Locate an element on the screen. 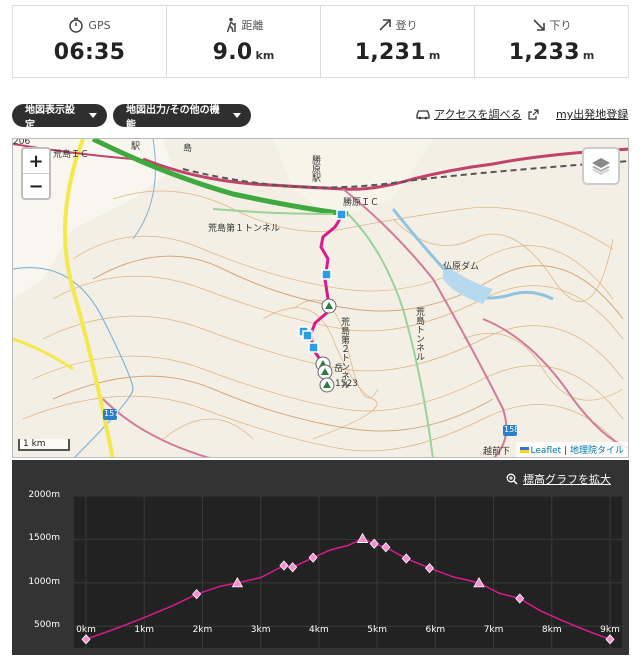 The image size is (643, 665). map-output-other-button: 地図出力/その他の機能 is located at coordinates (182, 117).